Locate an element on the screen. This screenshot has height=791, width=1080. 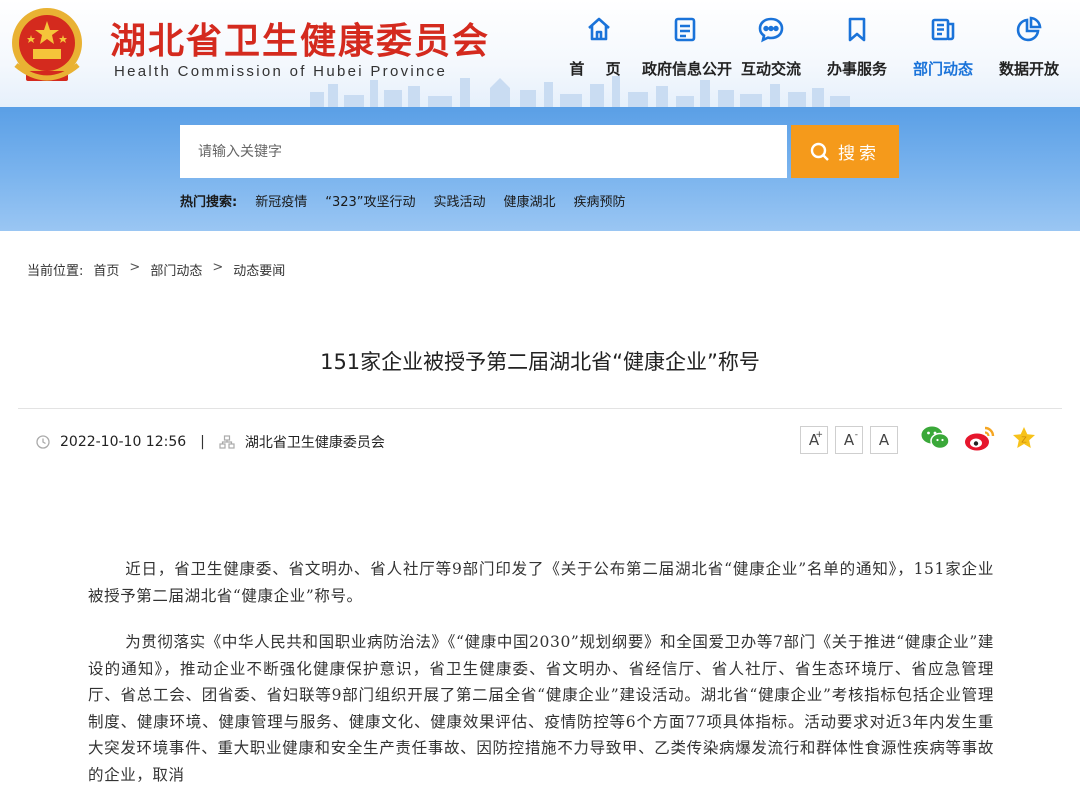
nav-item-services: 办事服务 is located at coordinates (857, 45).